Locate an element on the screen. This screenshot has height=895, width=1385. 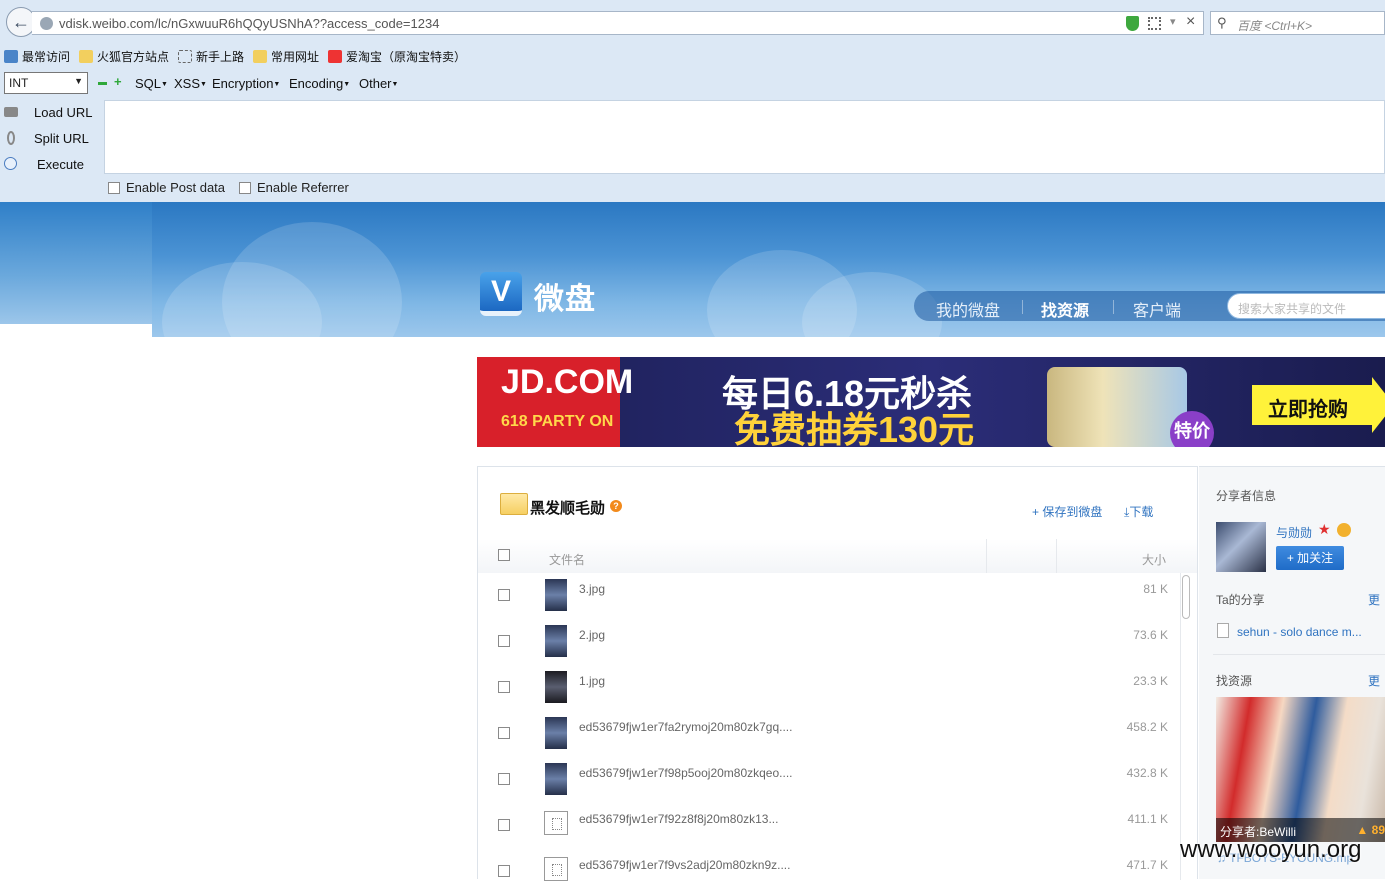
scrollbar-track is located at coordinates (1185, 726).